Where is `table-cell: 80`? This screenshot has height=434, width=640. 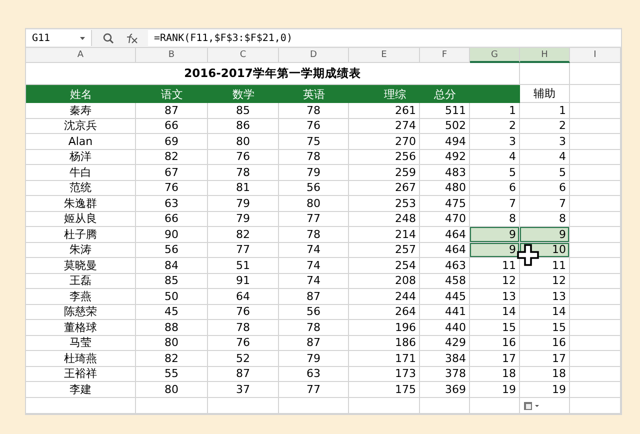 table-cell: 80 is located at coordinates (314, 204).